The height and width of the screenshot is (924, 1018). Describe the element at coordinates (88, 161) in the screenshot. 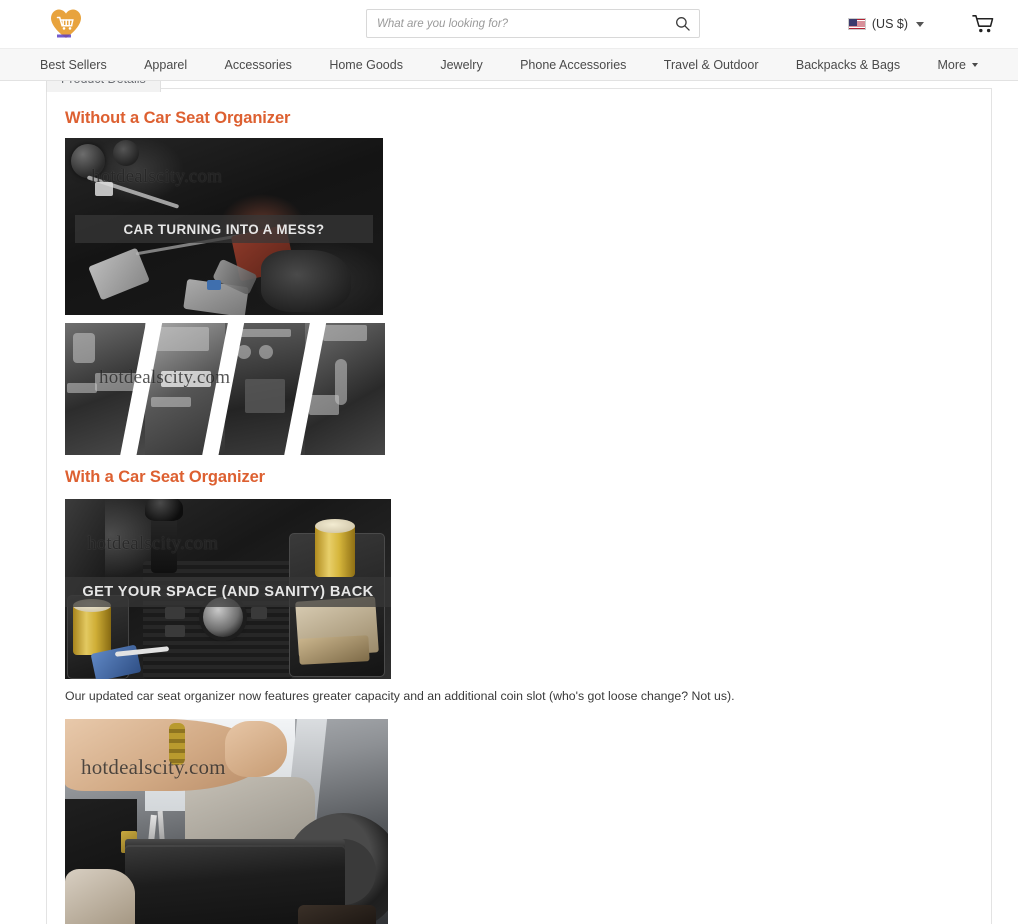

I see `decor-dial` at that location.